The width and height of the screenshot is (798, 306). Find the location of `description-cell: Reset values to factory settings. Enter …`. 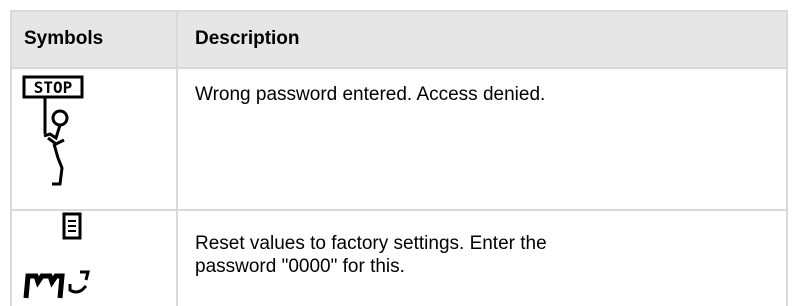

description-cell: Reset values to factory settings. Enter … is located at coordinates (371, 255).